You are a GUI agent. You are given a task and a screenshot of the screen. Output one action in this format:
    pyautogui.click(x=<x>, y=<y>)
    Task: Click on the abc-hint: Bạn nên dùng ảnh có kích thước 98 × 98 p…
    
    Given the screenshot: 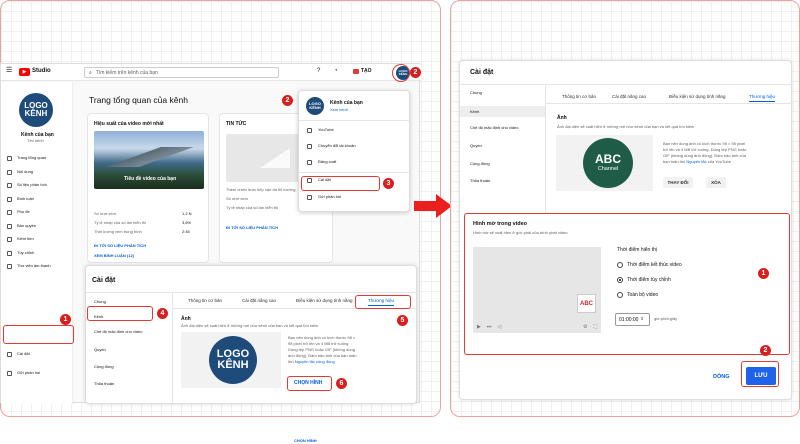 What is the action you would take?
    pyautogui.click(x=705, y=152)
    